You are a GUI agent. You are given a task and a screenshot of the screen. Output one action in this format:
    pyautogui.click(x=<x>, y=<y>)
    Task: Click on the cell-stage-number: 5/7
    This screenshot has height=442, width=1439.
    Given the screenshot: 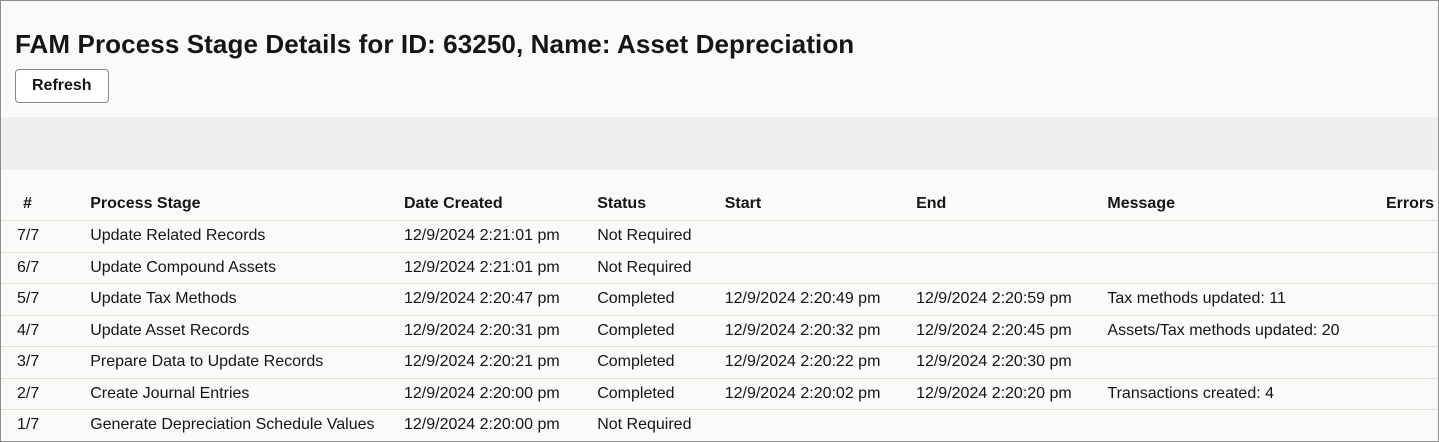 What is the action you would take?
    pyautogui.click(x=46, y=299)
    